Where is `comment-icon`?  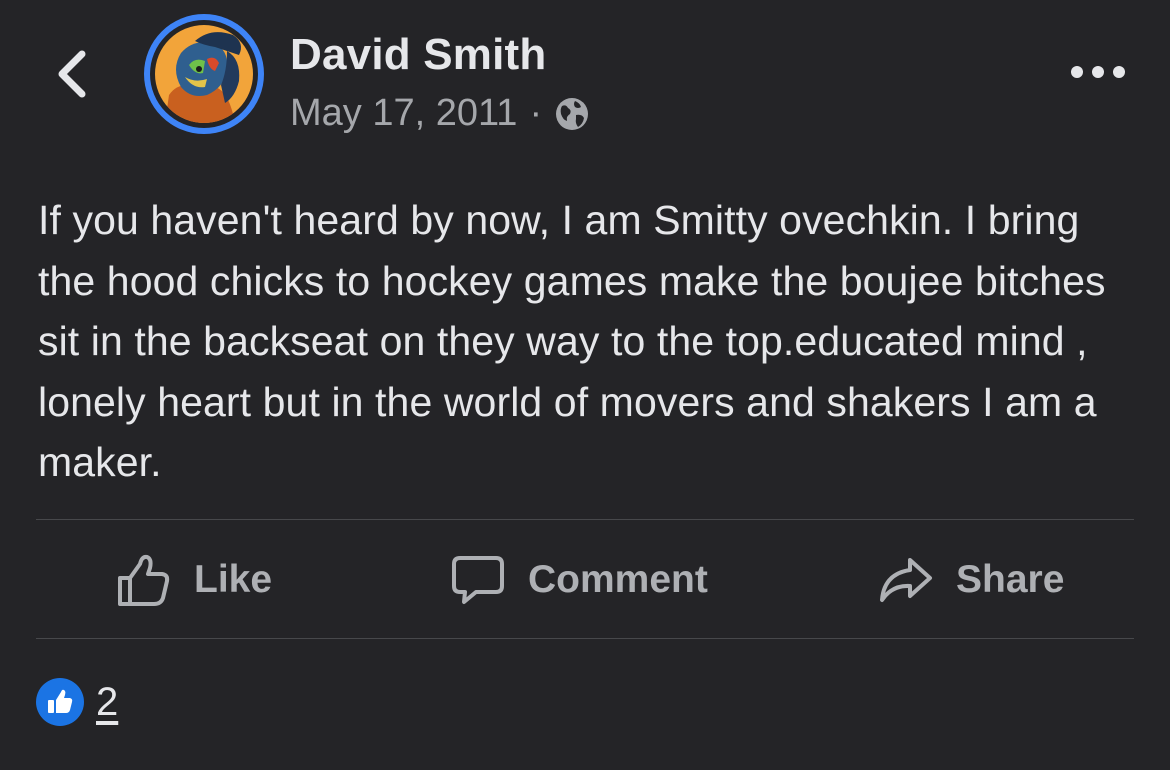
comment-icon is located at coordinates (478, 580).